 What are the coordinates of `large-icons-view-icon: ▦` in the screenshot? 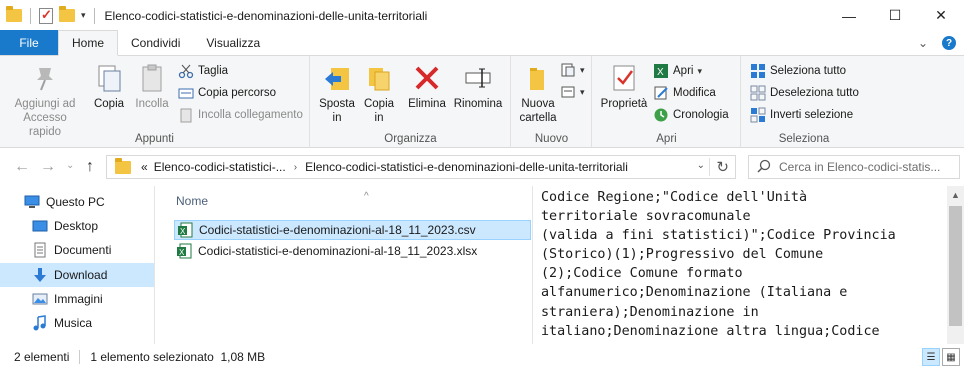 It's located at (951, 357).